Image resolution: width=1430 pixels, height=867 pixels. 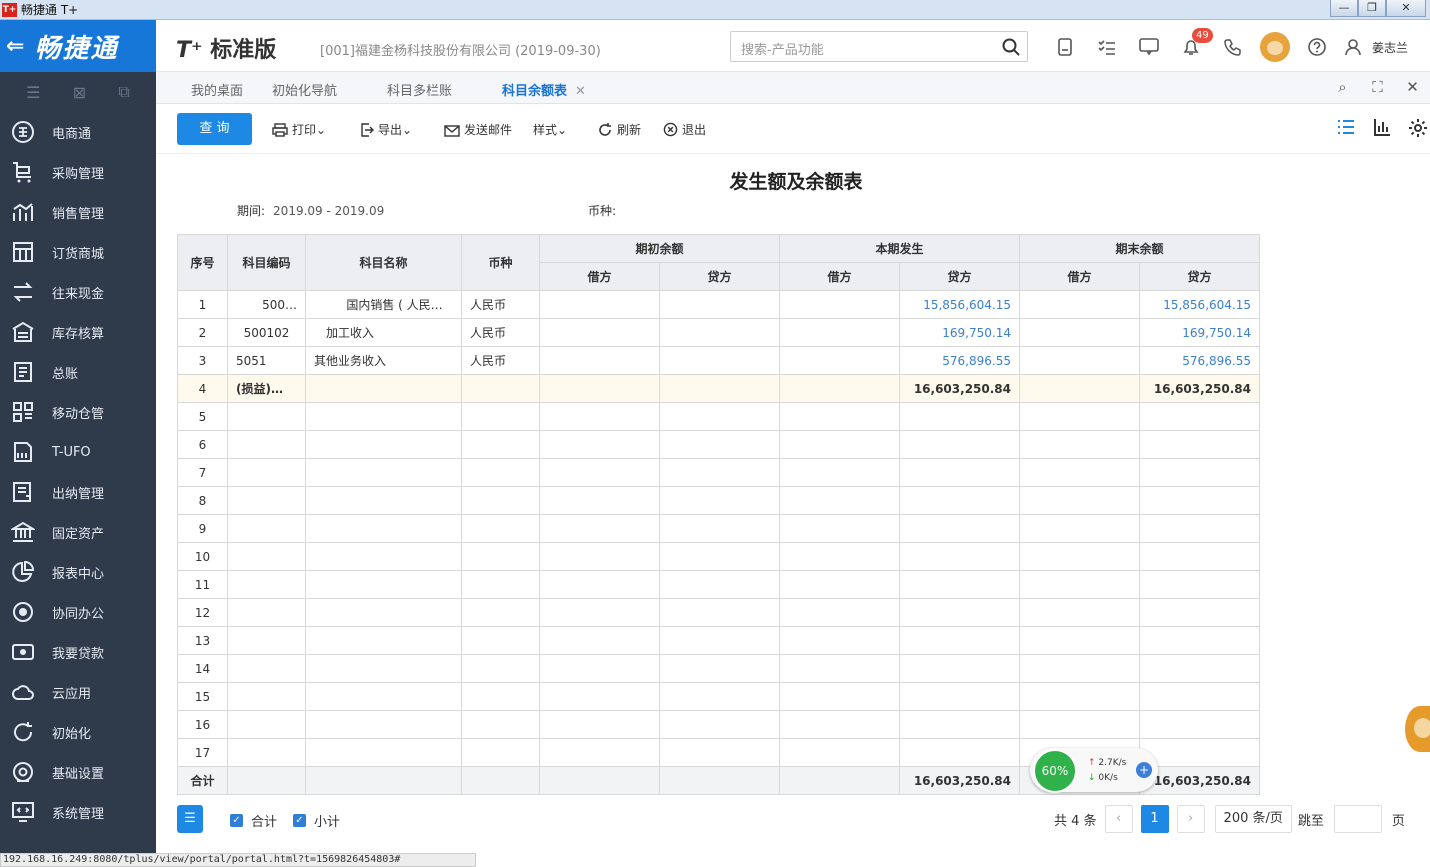 I want to click on user-avatar-icon, so click(x=1353, y=47).